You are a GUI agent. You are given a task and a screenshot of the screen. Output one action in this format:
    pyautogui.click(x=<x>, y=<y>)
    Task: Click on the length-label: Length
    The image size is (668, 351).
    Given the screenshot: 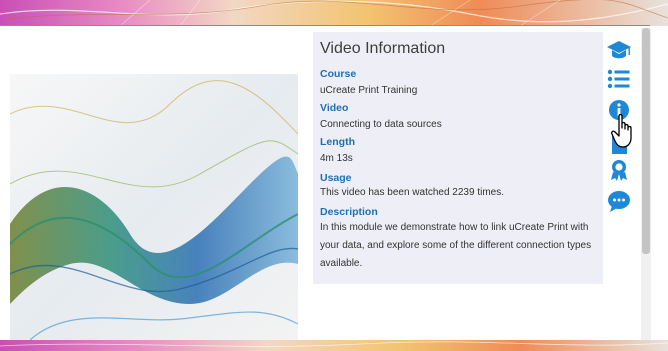 What is the action you would take?
    pyautogui.click(x=337, y=142)
    